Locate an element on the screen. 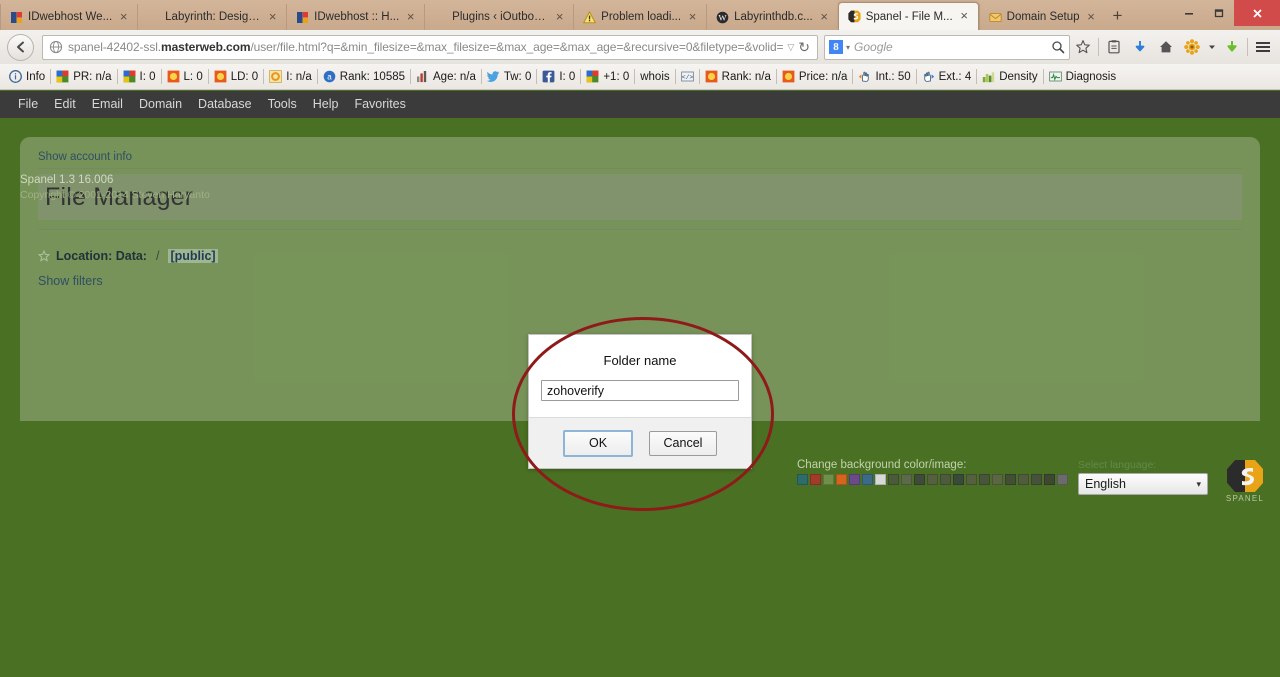 This screenshot has height=677, width=1280. seo-toolbar-item: LD: 0 is located at coordinates (236, 77).